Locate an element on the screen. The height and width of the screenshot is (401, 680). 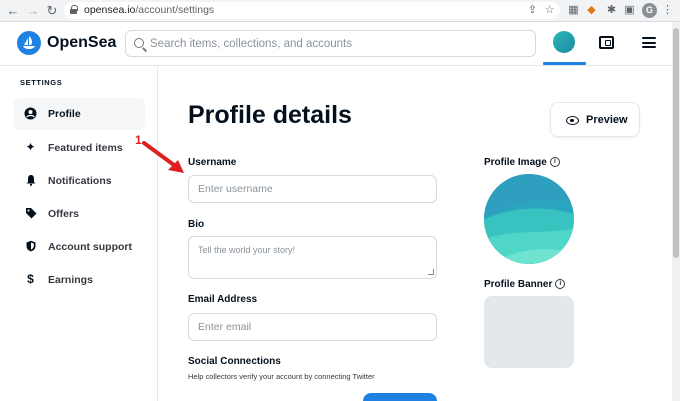
sparkle-icon: ✦ is located at coordinates (30, 147).